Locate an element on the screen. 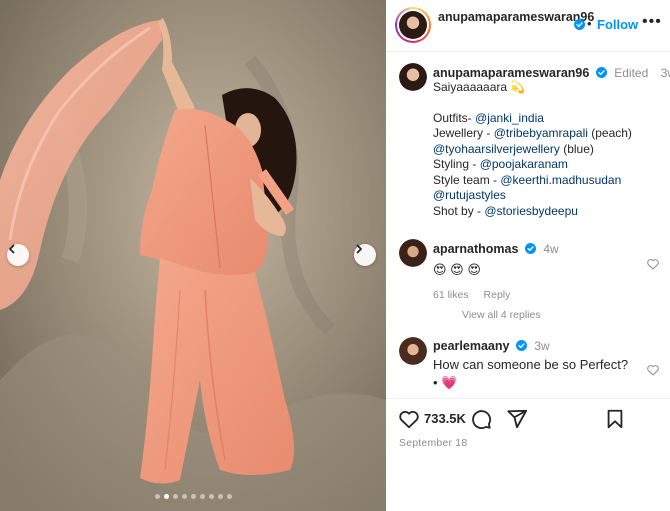 The image size is (670, 511). caption-text-segment: Saiyaaaaaara 💫 is located at coordinates (479, 87).